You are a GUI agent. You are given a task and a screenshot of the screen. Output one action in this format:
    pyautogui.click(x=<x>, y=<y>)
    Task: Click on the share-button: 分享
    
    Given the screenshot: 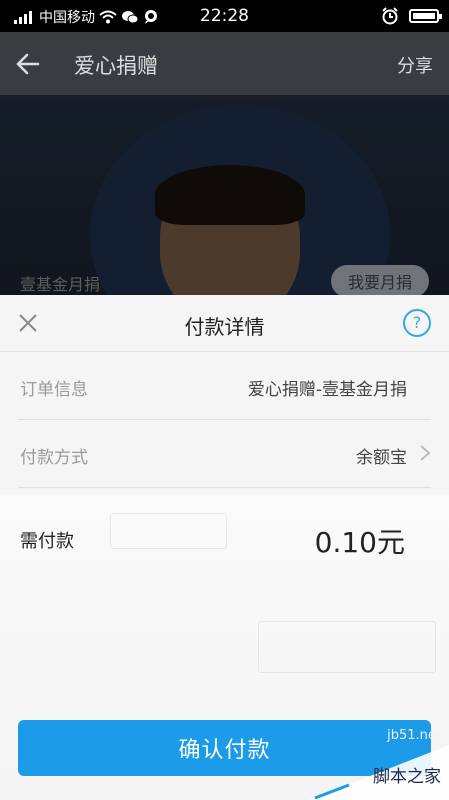 What is the action you would take?
    pyautogui.click(x=415, y=65)
    